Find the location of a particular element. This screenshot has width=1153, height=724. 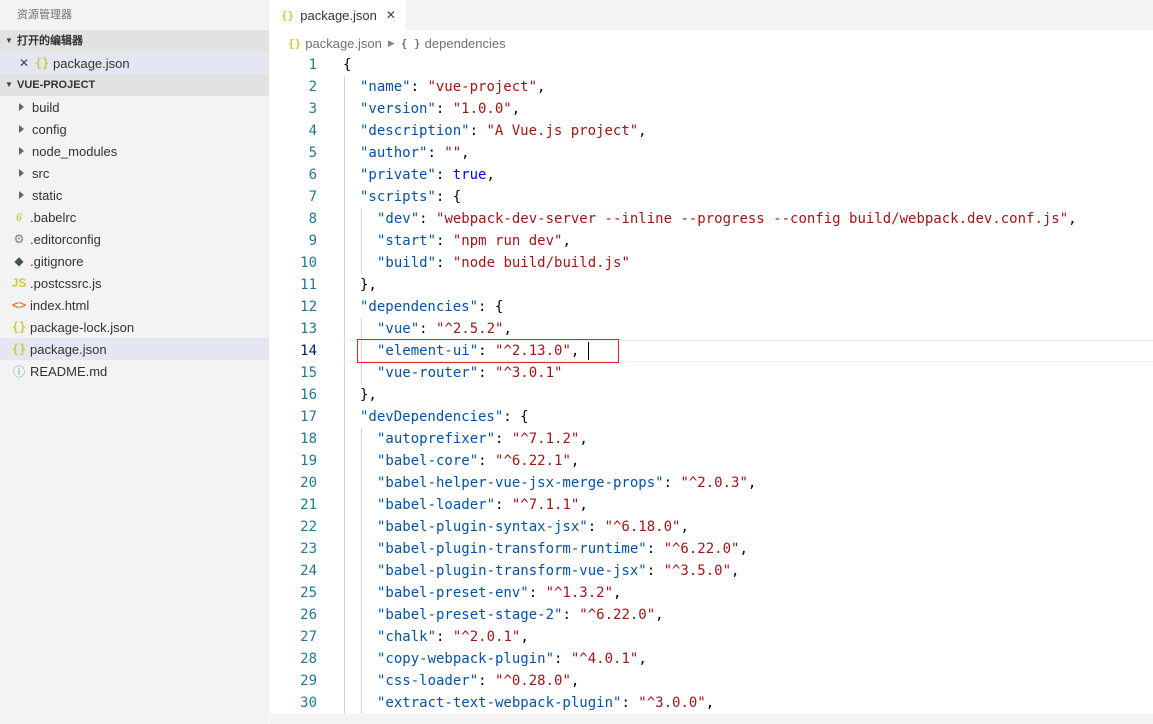

open-editor-item: ✕ {} package.json is located at coordinates (134, 63).